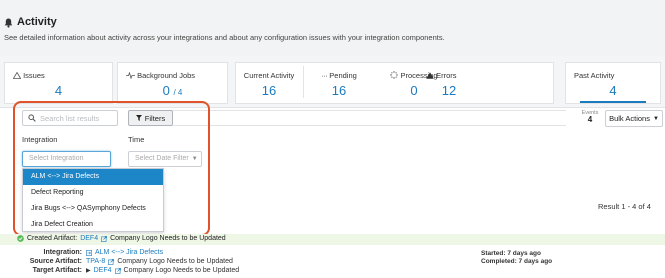 This screenshot has width=665, height=278. I want to click on pending-label: Pending, so click(343, 75).